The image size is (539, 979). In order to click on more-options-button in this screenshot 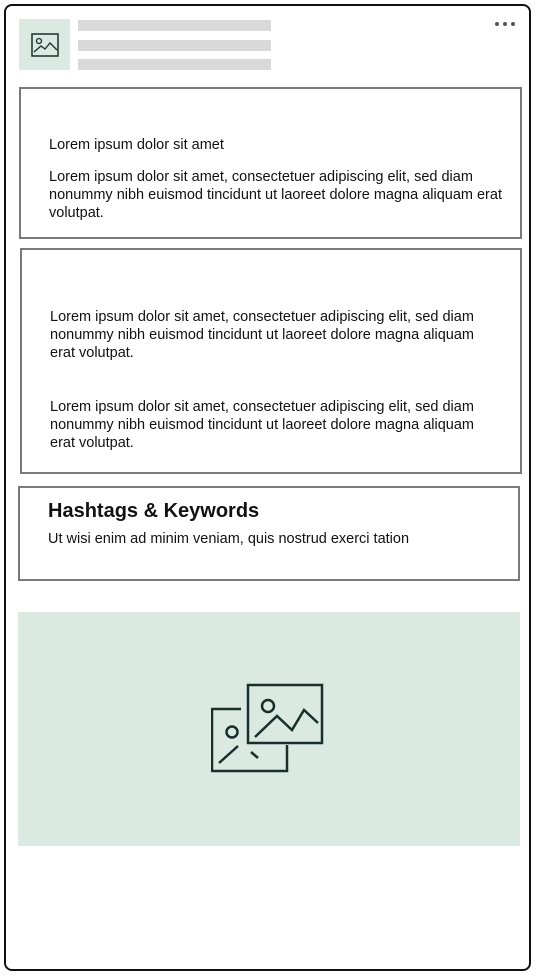, I will do `click(505, 24)`.